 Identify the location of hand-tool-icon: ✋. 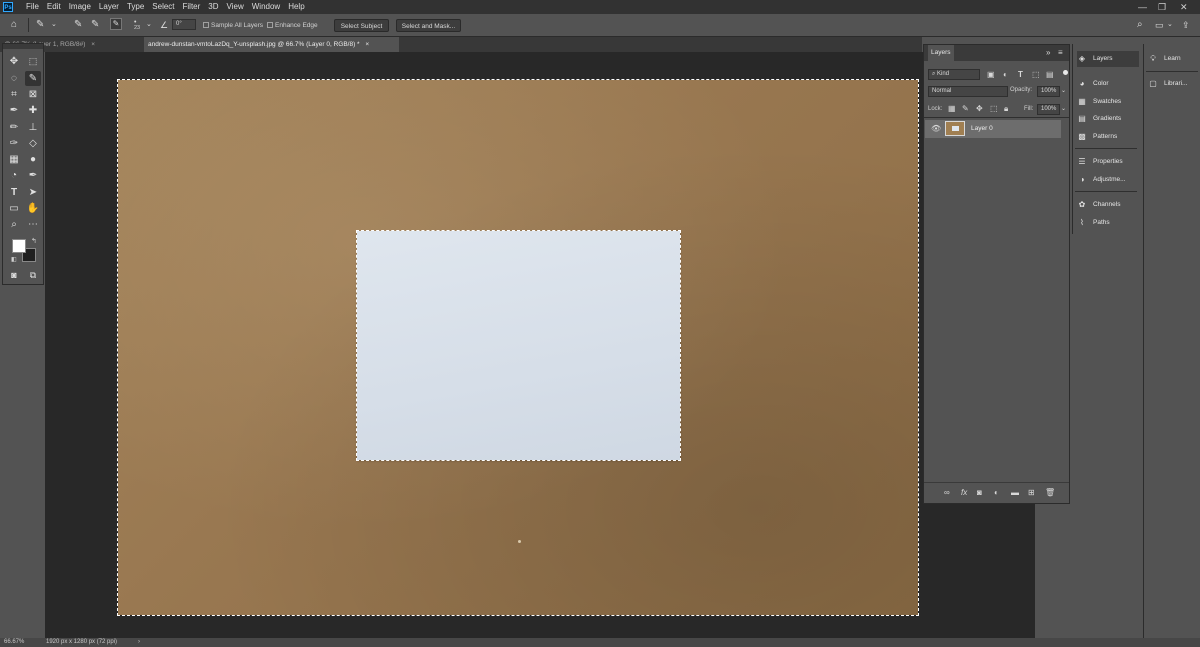
(33, 208).